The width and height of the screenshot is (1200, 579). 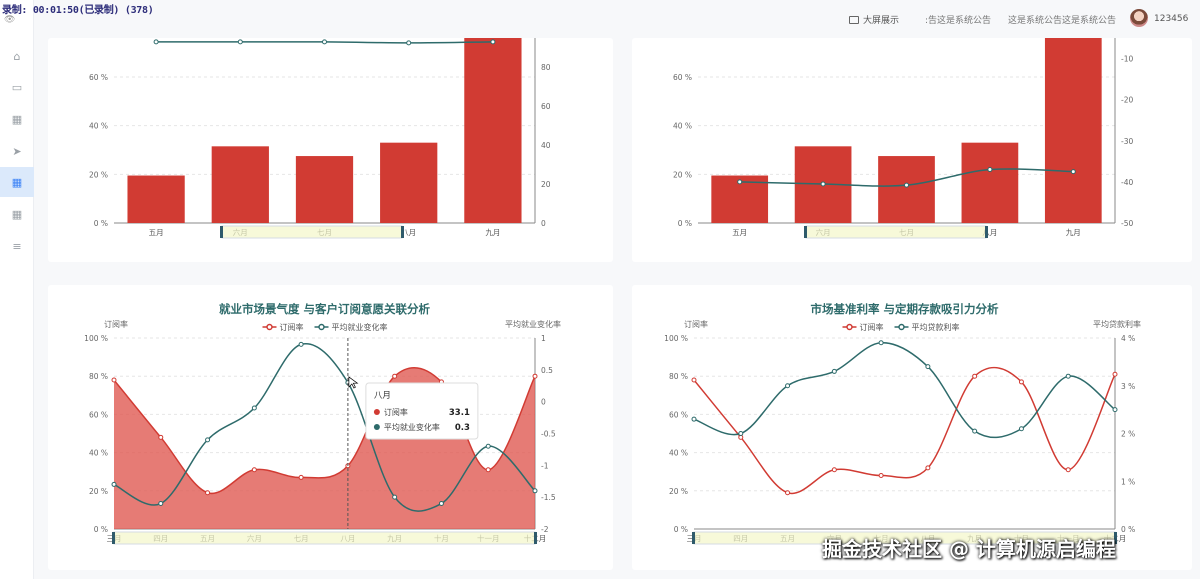 I want to click on home-icon: ⌂, so click(x=17, y=56).